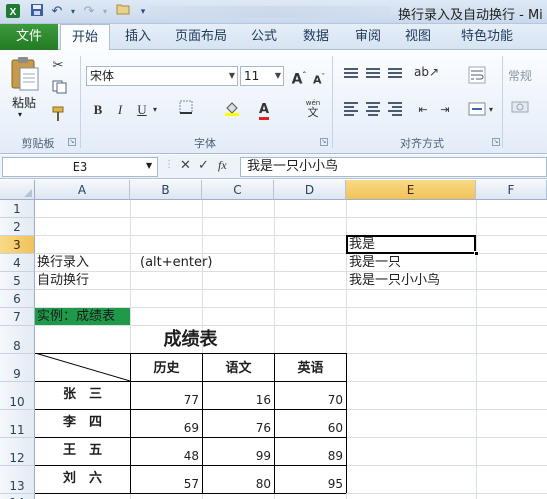 This screenshot has height=499, width=547. I want to click on score-header-english: 英语, so click(310, 368).